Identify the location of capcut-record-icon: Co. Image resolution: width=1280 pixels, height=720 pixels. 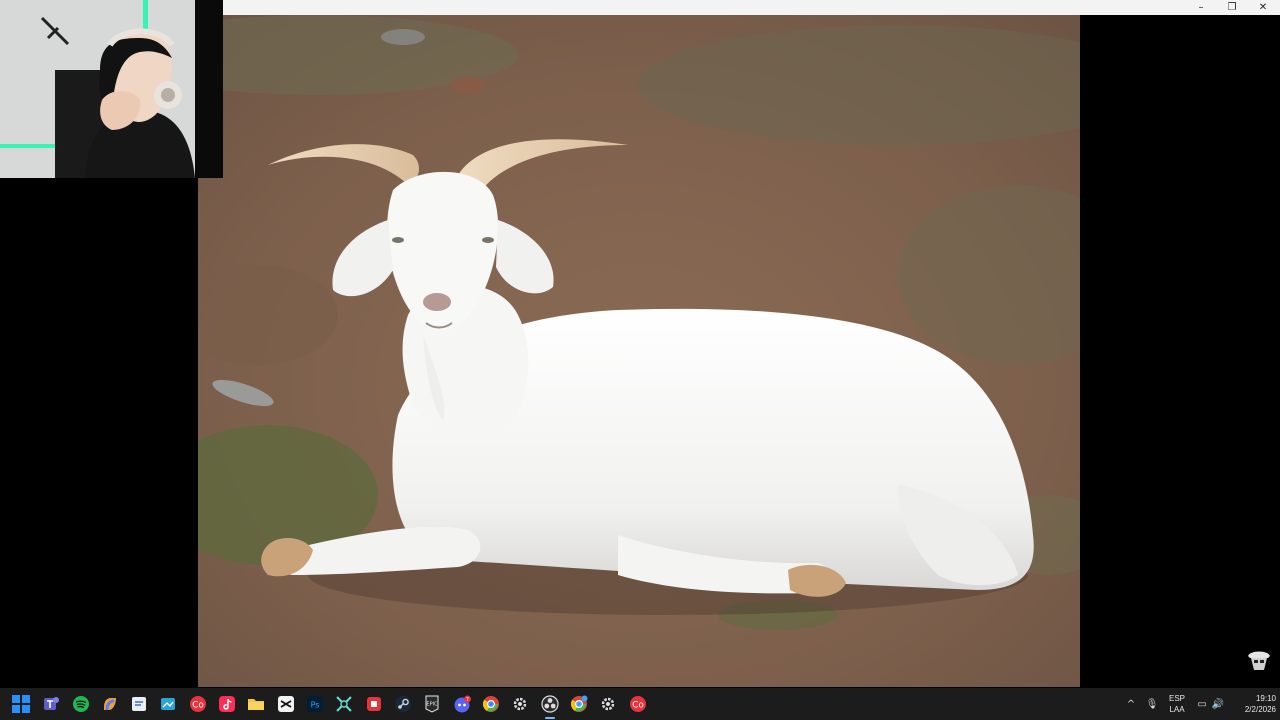
(638, 704).